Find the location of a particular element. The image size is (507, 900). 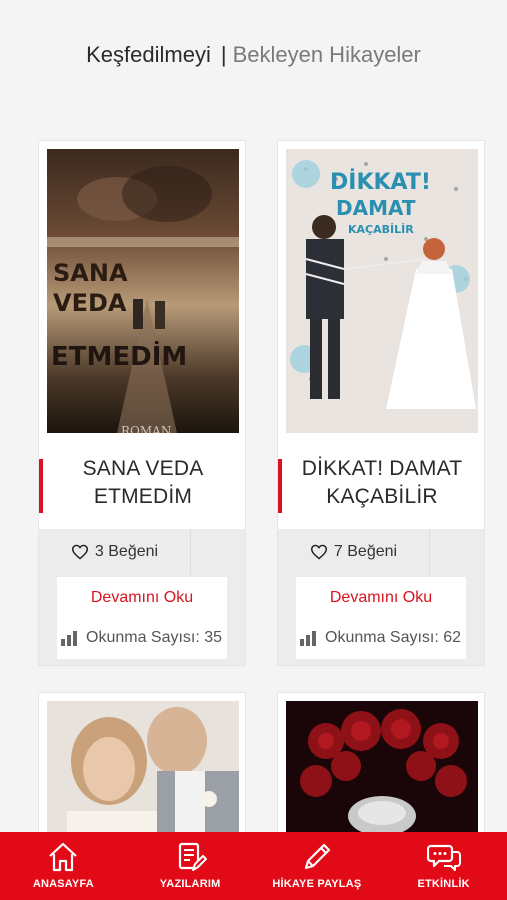

like-button: 7 Beğeni is located at coordinates (354, 552).